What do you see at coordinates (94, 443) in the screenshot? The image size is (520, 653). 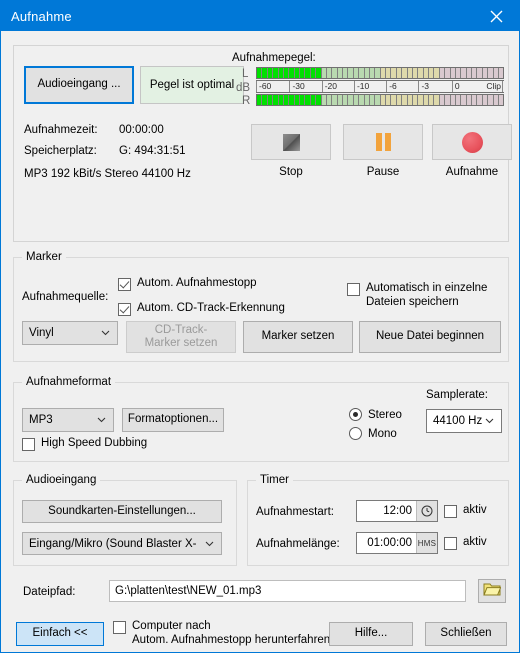 I see `checkbox-high-speed-dubbing-label: High Speed Dubbing` at bounding box center [94, 443].